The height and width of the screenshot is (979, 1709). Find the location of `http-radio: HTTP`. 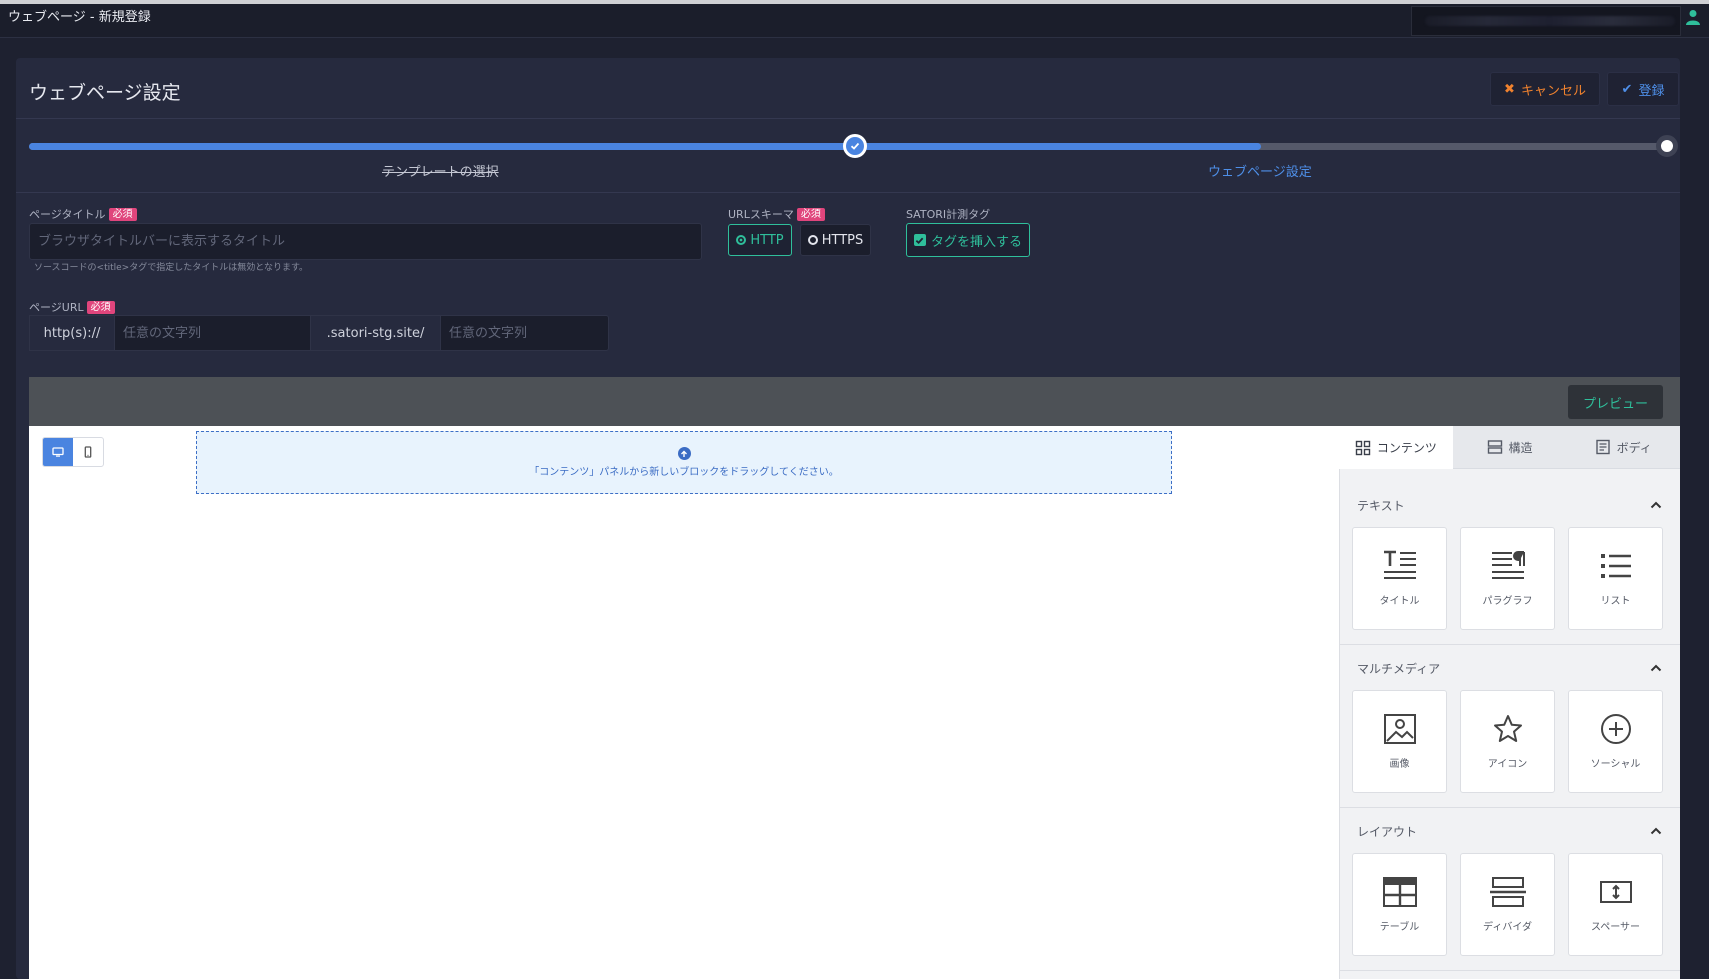

http-radio: HTTP is located at coordinates (760, 240).